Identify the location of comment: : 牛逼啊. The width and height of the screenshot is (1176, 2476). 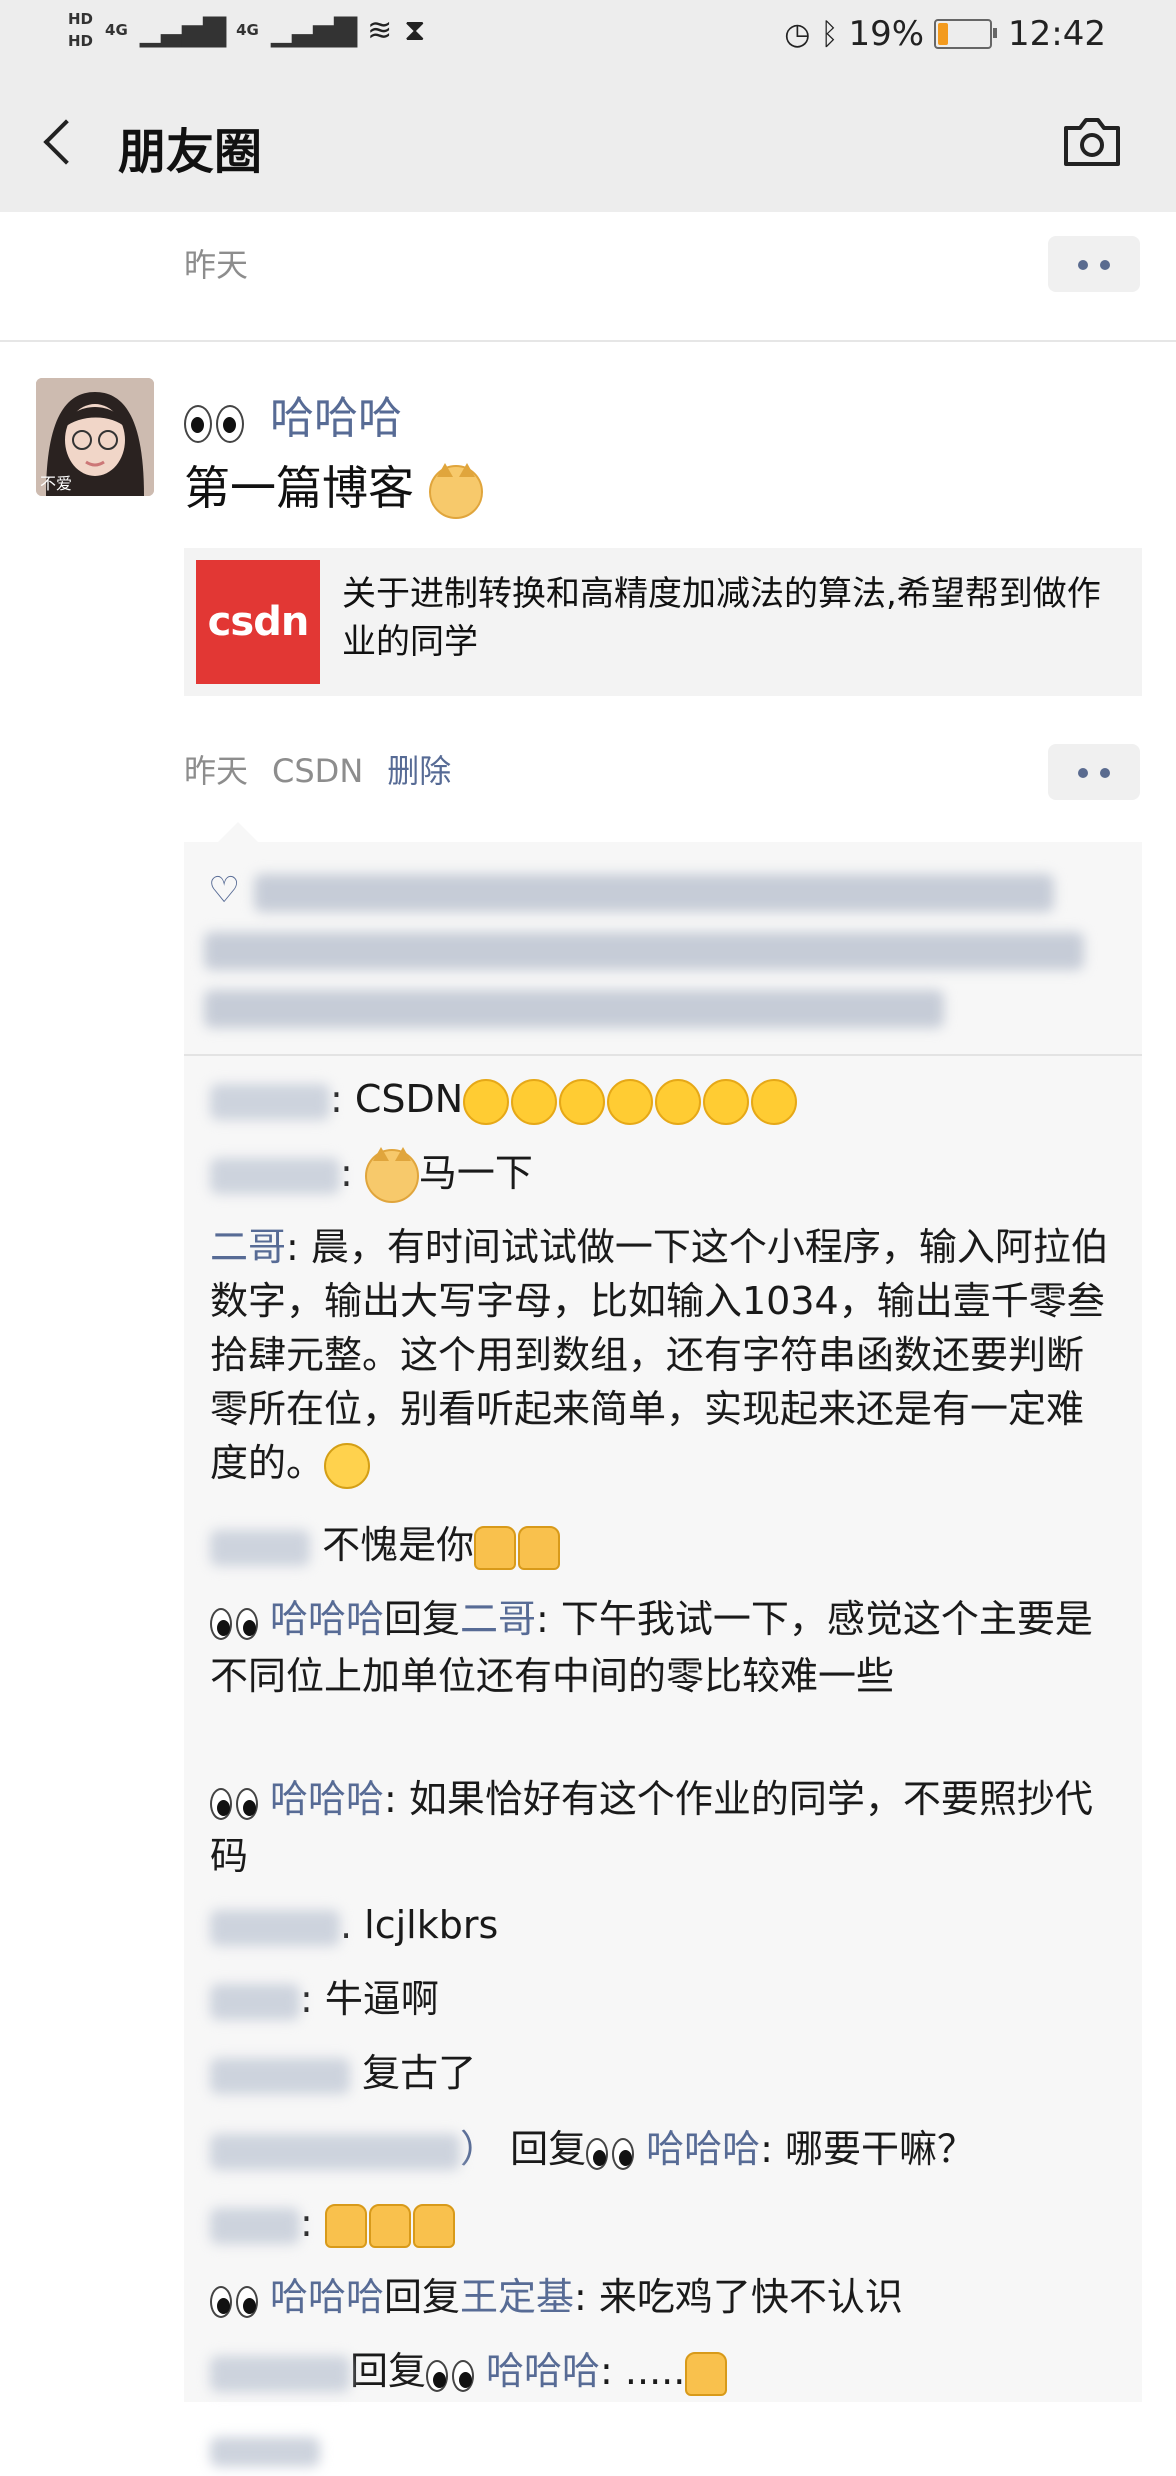
(660, 1999).